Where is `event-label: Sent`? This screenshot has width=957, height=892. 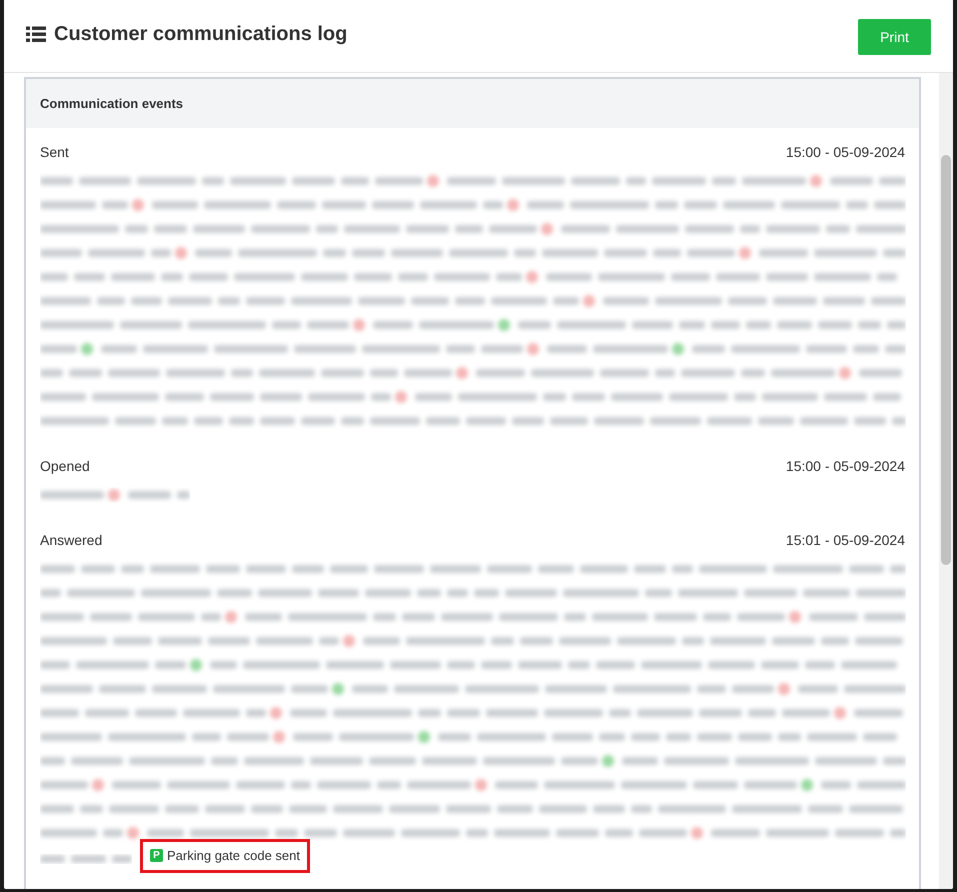
event-label: Sent is located at coordinates (54, 152).